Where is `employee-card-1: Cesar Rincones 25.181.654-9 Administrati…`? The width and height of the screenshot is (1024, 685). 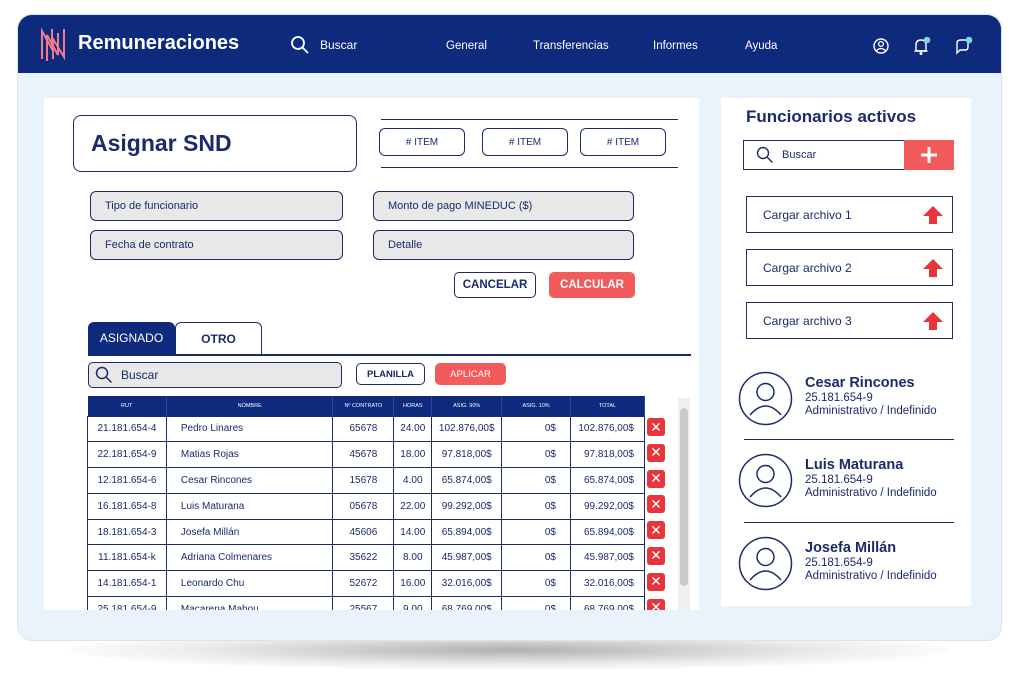
employee-card-1: Cesar Rincones 25.181.654-9 Administrati… is located at coordinates (848, 401).